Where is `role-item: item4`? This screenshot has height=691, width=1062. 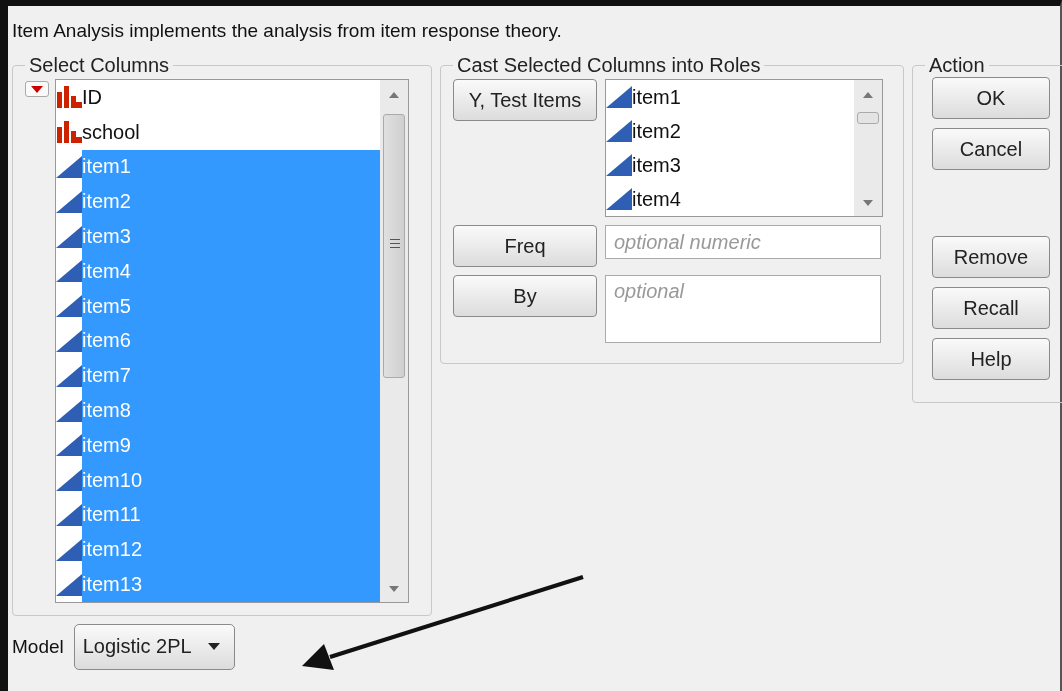
role-item: item4 is located at coordinates (743, 199).